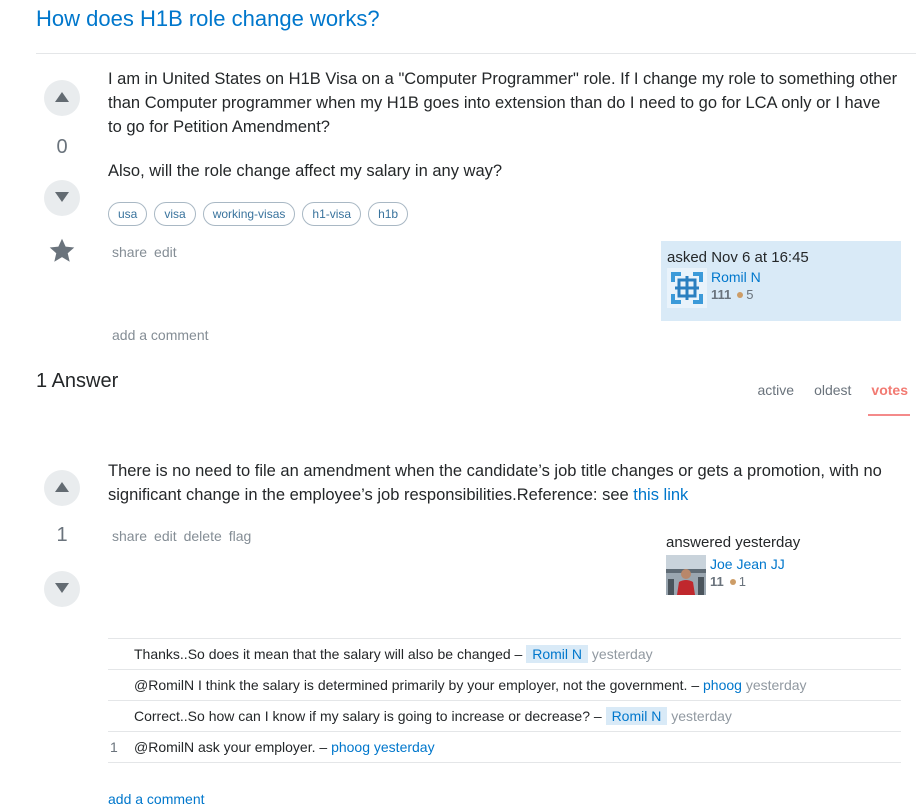 The image size is (916, 811). Describe the element at coordinates (388, 214) in the screenshot. I see `tag-h1b: h1b` at that location.